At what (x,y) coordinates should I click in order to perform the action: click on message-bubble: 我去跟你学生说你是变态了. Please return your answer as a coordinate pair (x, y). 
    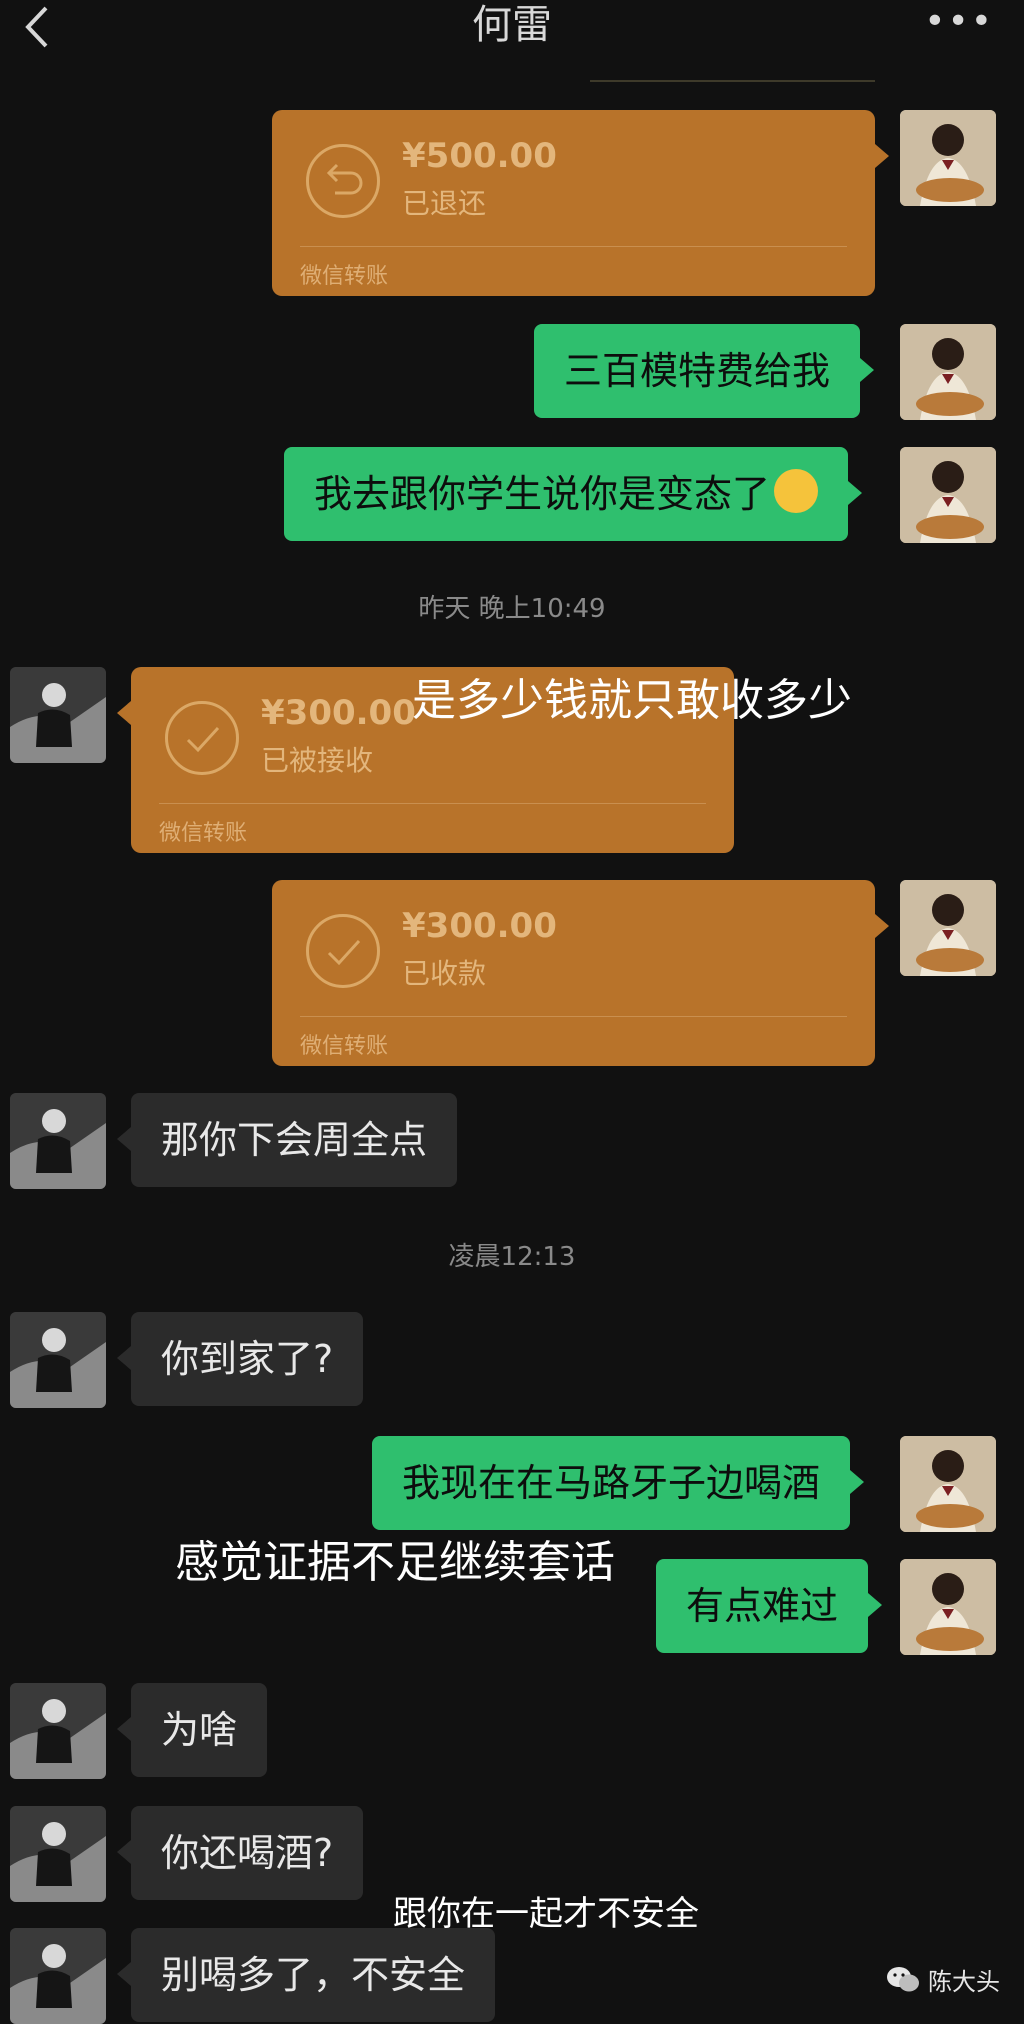
    Looking at the image, I should click on (573, 494).